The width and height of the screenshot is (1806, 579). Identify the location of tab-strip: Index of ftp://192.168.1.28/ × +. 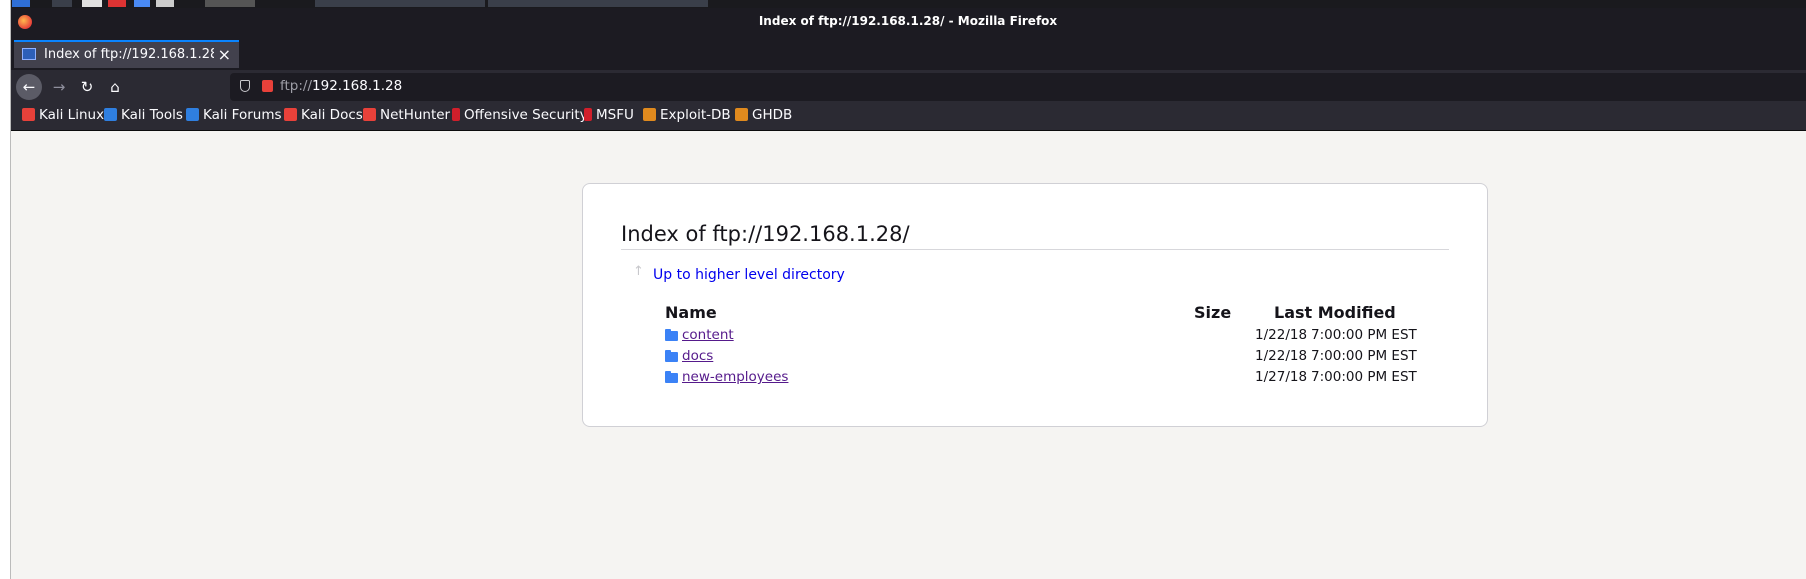
(908, 64).